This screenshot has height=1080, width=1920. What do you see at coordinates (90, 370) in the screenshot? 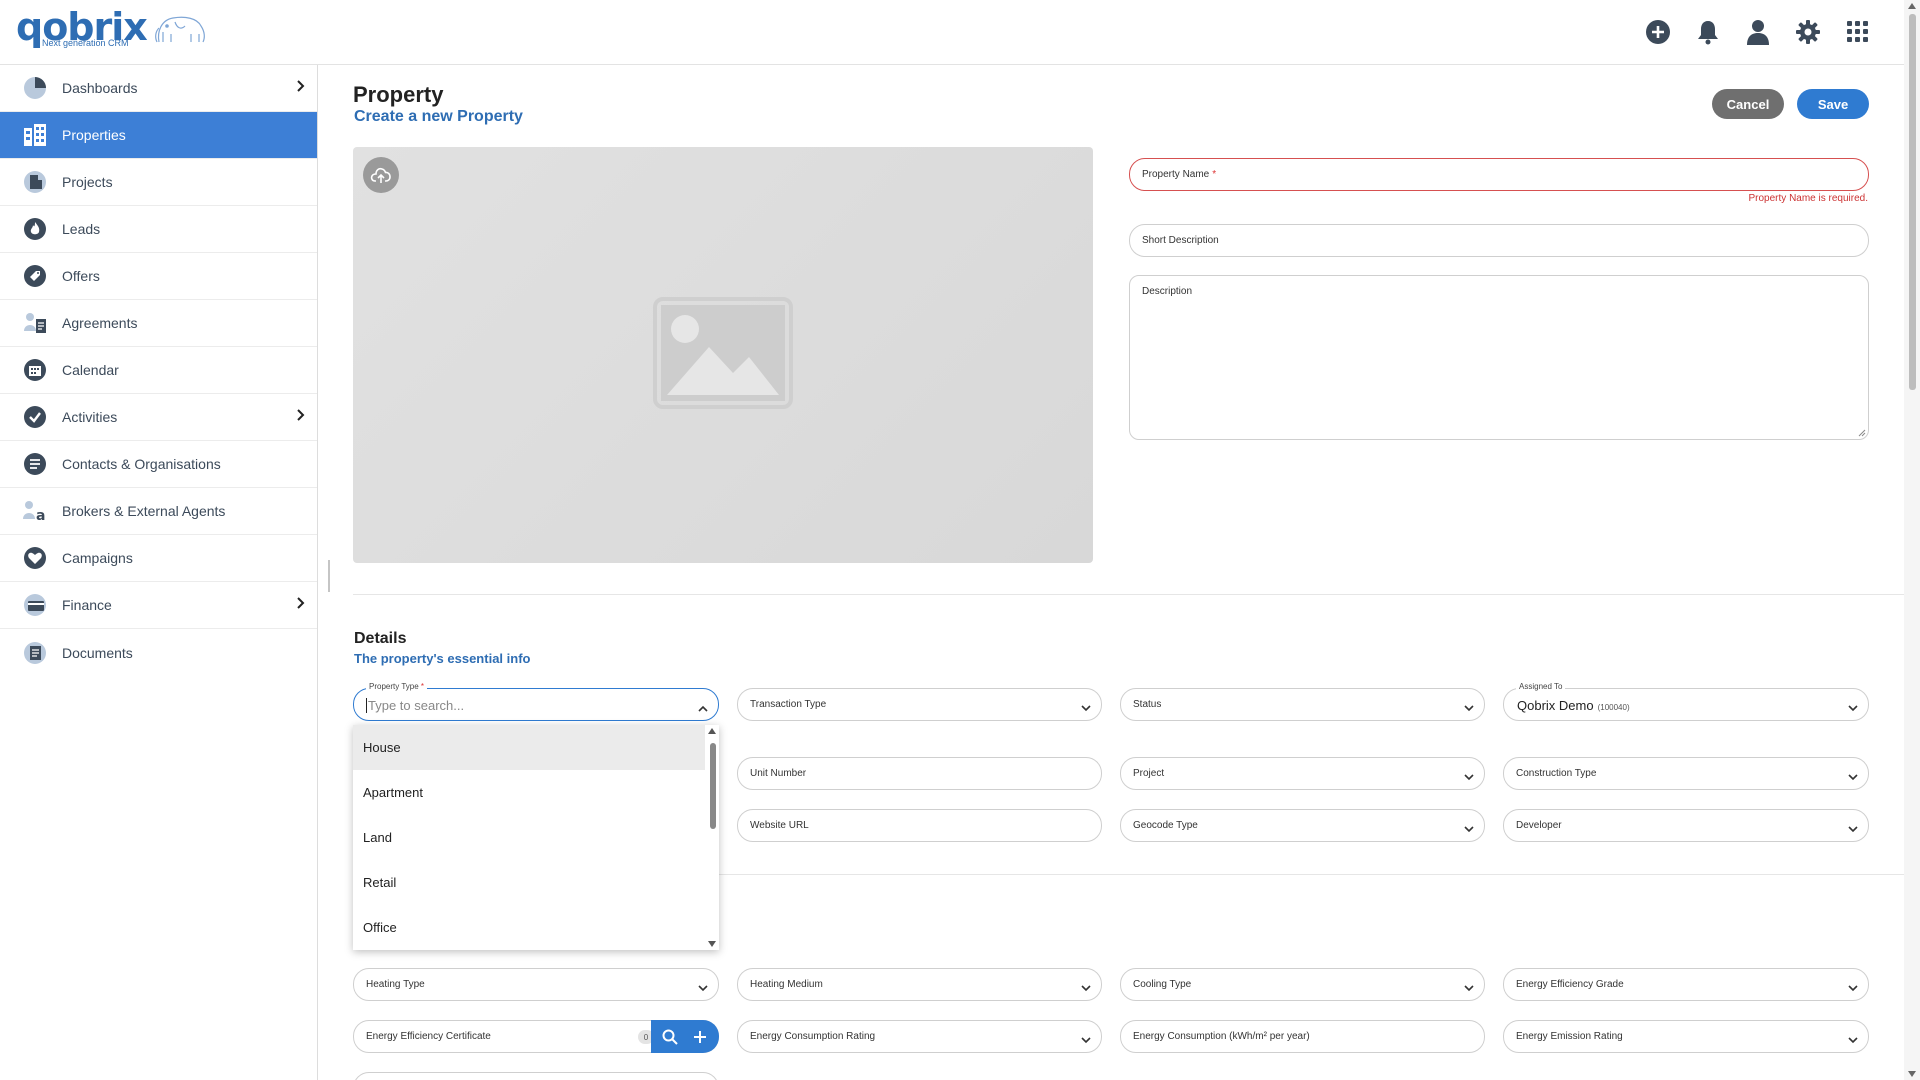
I see `sidebar-item-label: Calendar` at bounding box center [90, 370].